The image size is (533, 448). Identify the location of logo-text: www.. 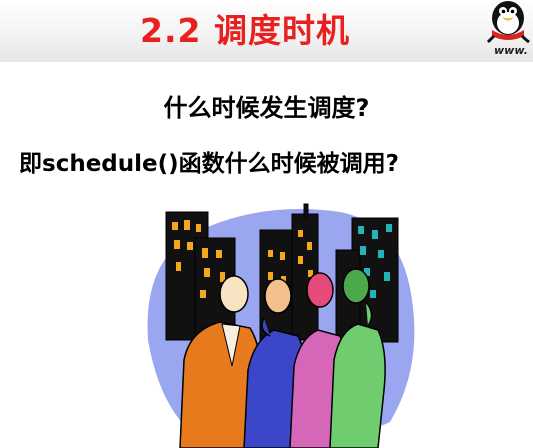
(511, 50).